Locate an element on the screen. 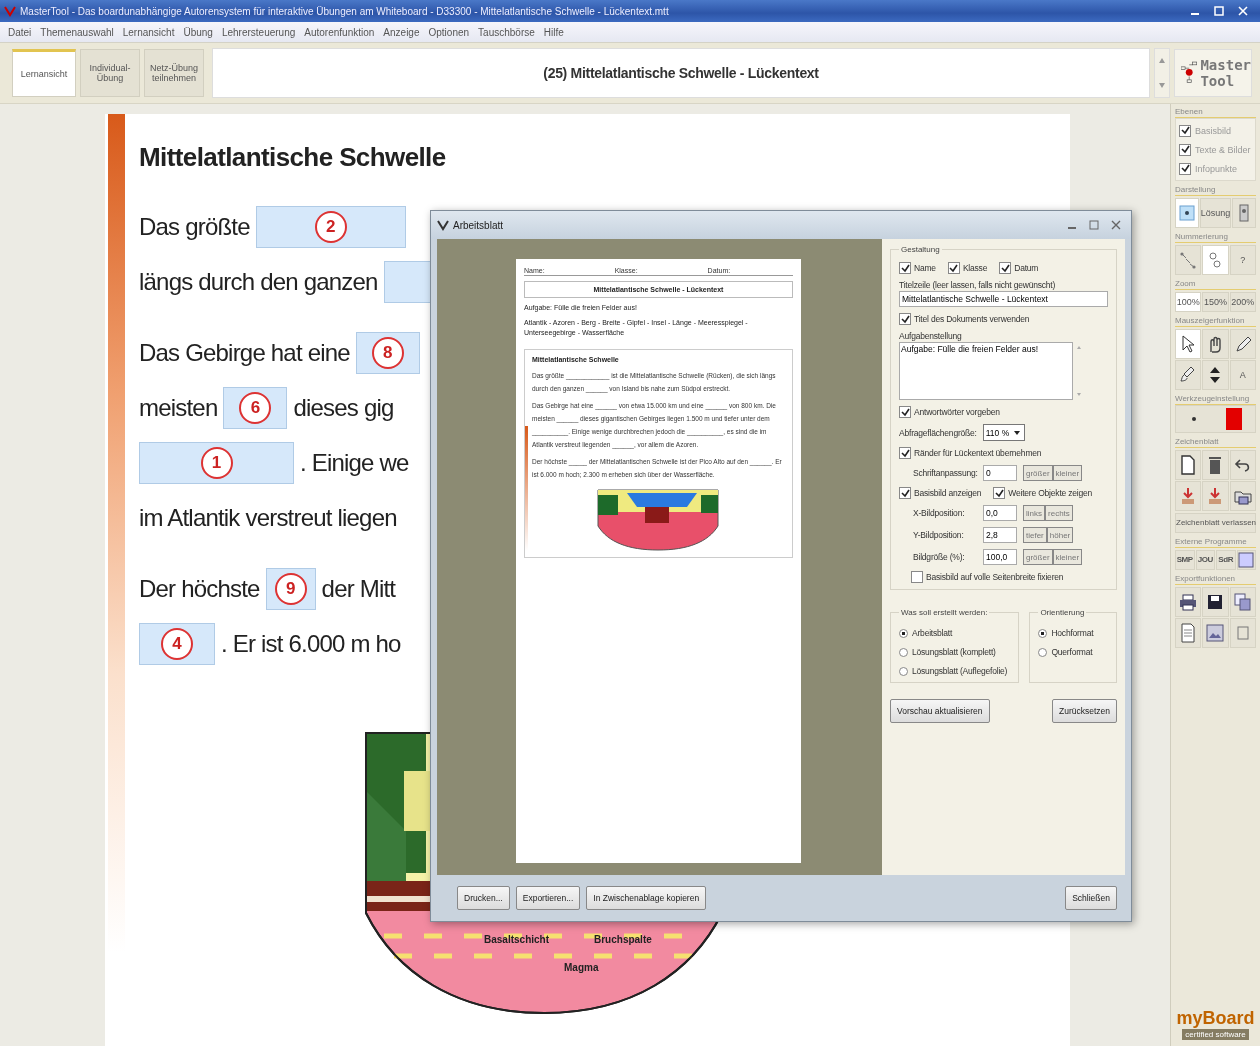  view-tab: Netz-Übung teilnehmen is located at coordinates (174, 73).